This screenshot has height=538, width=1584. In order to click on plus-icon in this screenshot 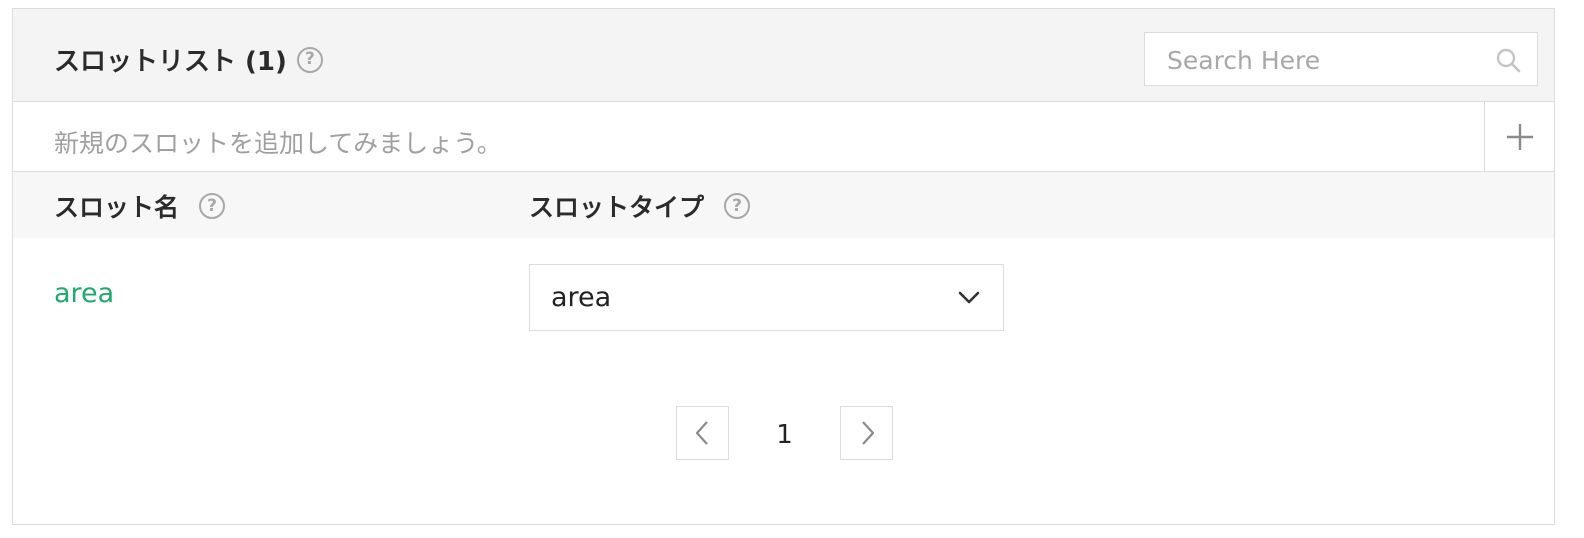, I will do `click(1519, 136)`.